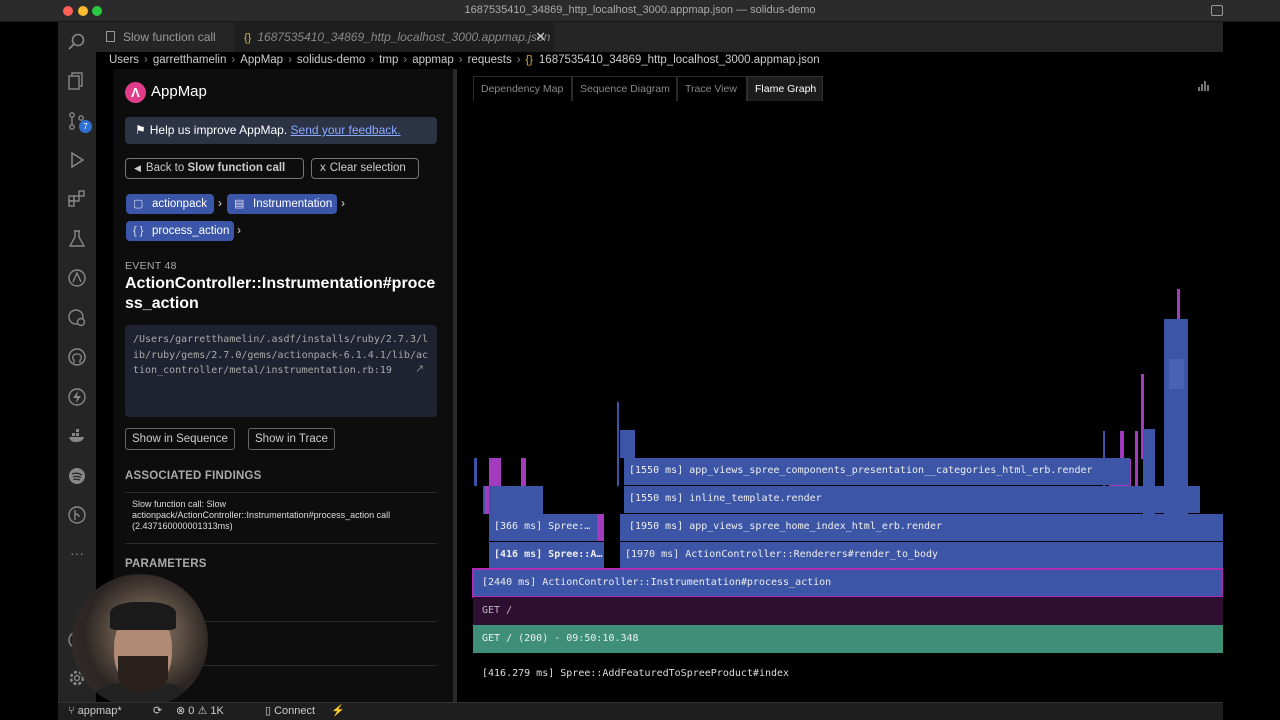  I want to click on plug-icon: ⚡, so click(338, 711).